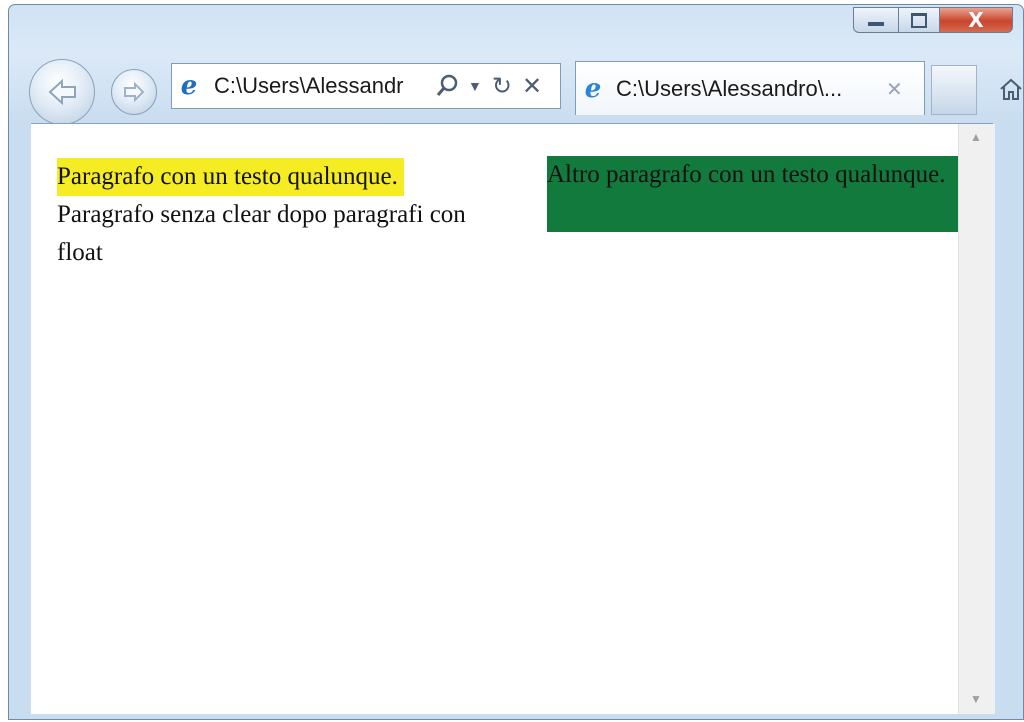 Image resolution: width=1024 pixels, height=722 pixels. What do you see at coordinates (230, 177) in the screenshot?
I see `paragraph-yellow: Paragrafo con un testo qualunque.` at bounding box center [230, 177].